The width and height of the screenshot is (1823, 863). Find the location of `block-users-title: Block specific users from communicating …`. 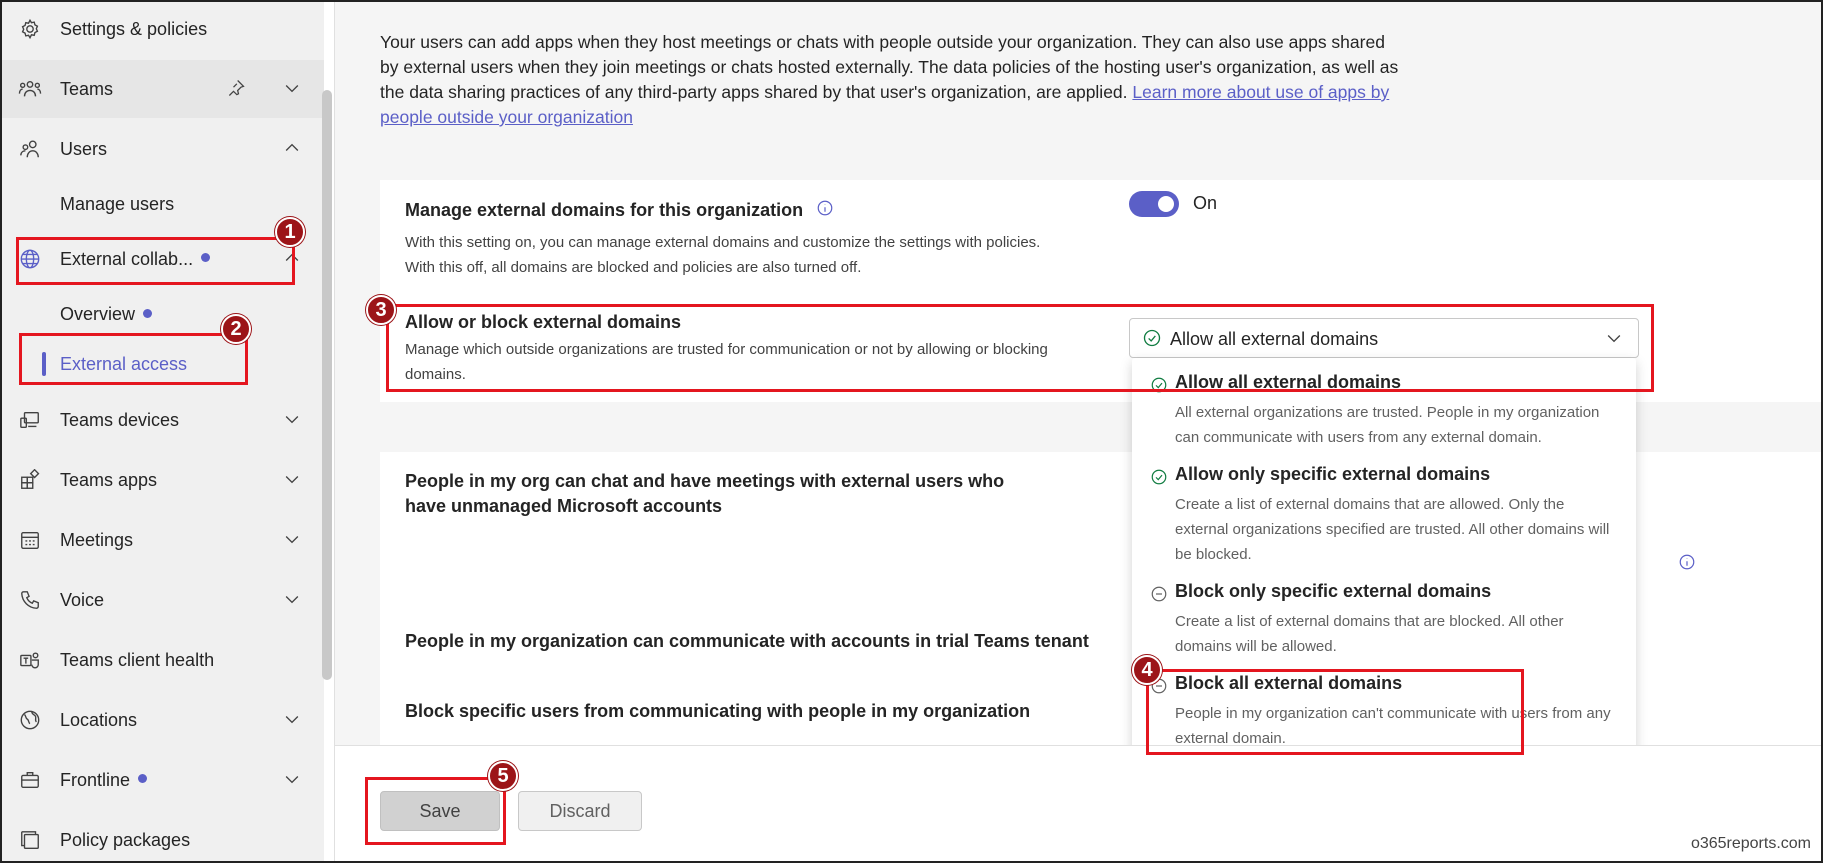

block-users-title: Block specific users from communicating … is located at coordinates (718, 711).